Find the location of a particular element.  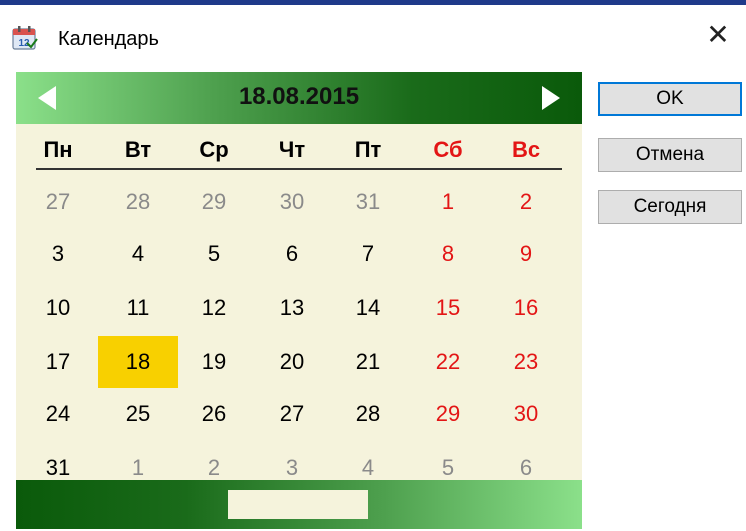

triangle-right-icon is located at coordinates (551, 98).